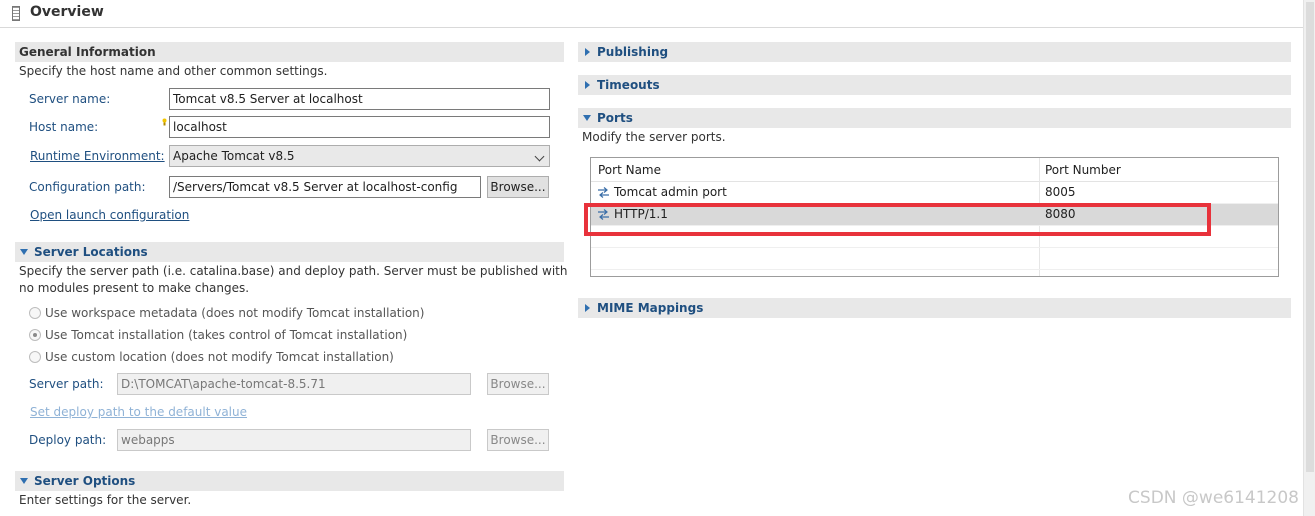 This screenshot has width=1315, height=516. Describe the element at coordinates (934, 85) in the screenshot. I see `timeouts-header: Timeouts` at that location.